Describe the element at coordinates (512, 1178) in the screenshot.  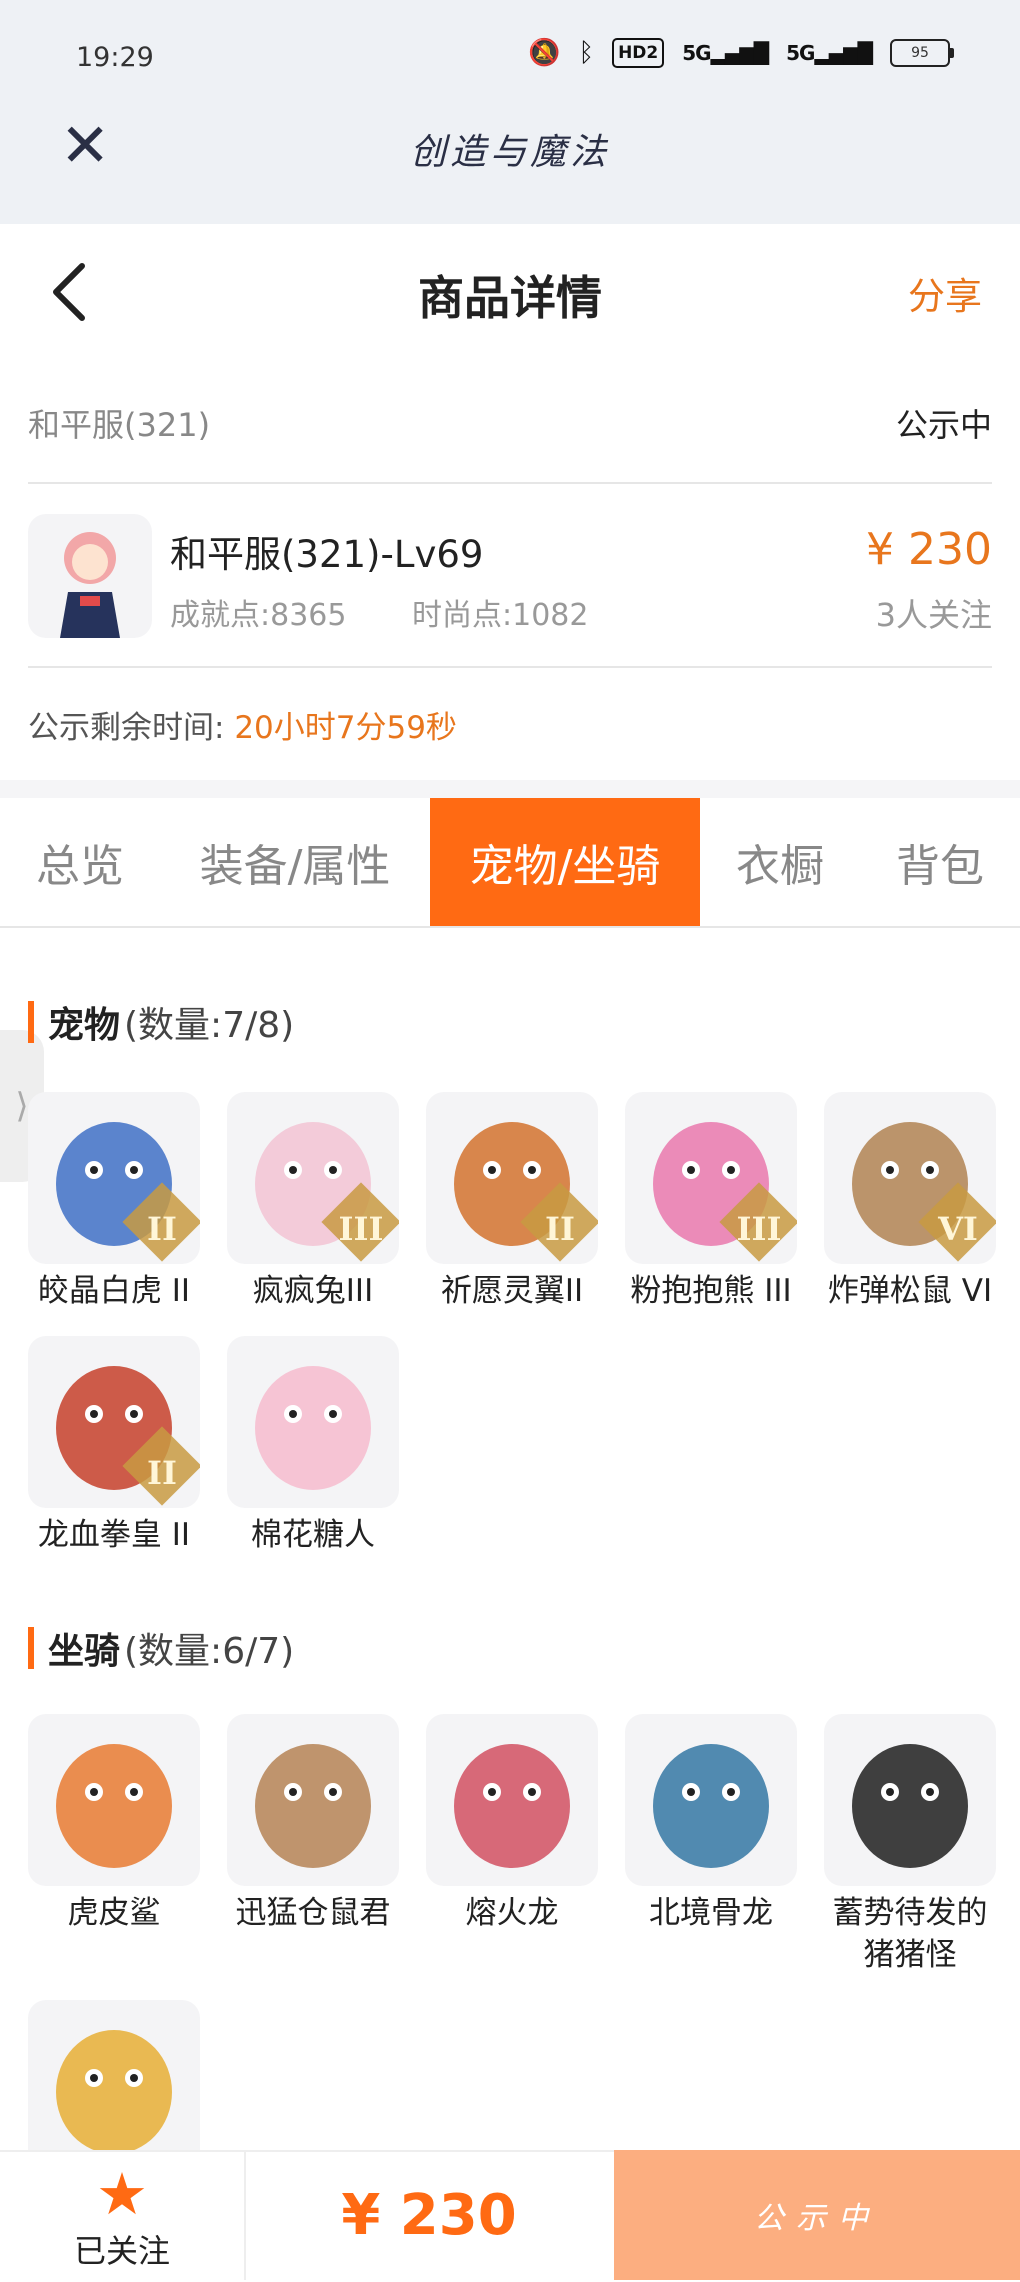
I see `eagle-icon: II` at that location.